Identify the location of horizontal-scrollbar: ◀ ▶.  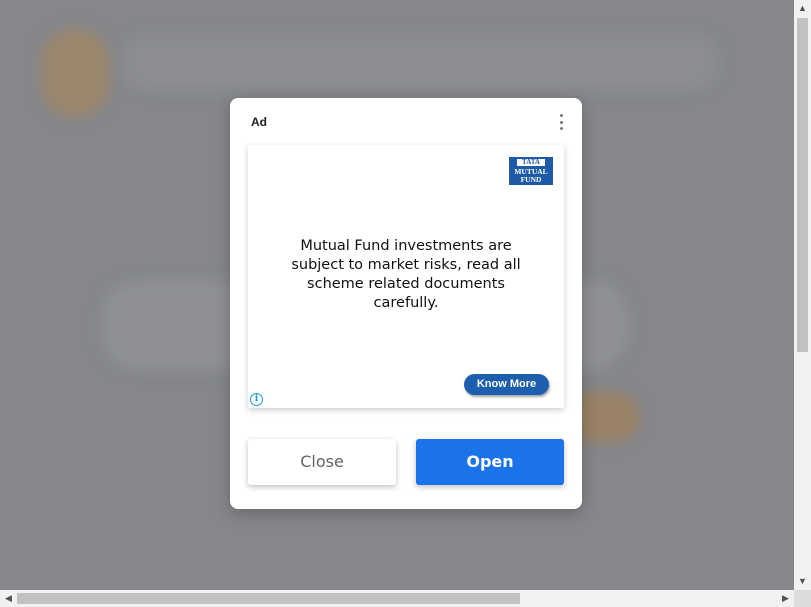
(397, 598).